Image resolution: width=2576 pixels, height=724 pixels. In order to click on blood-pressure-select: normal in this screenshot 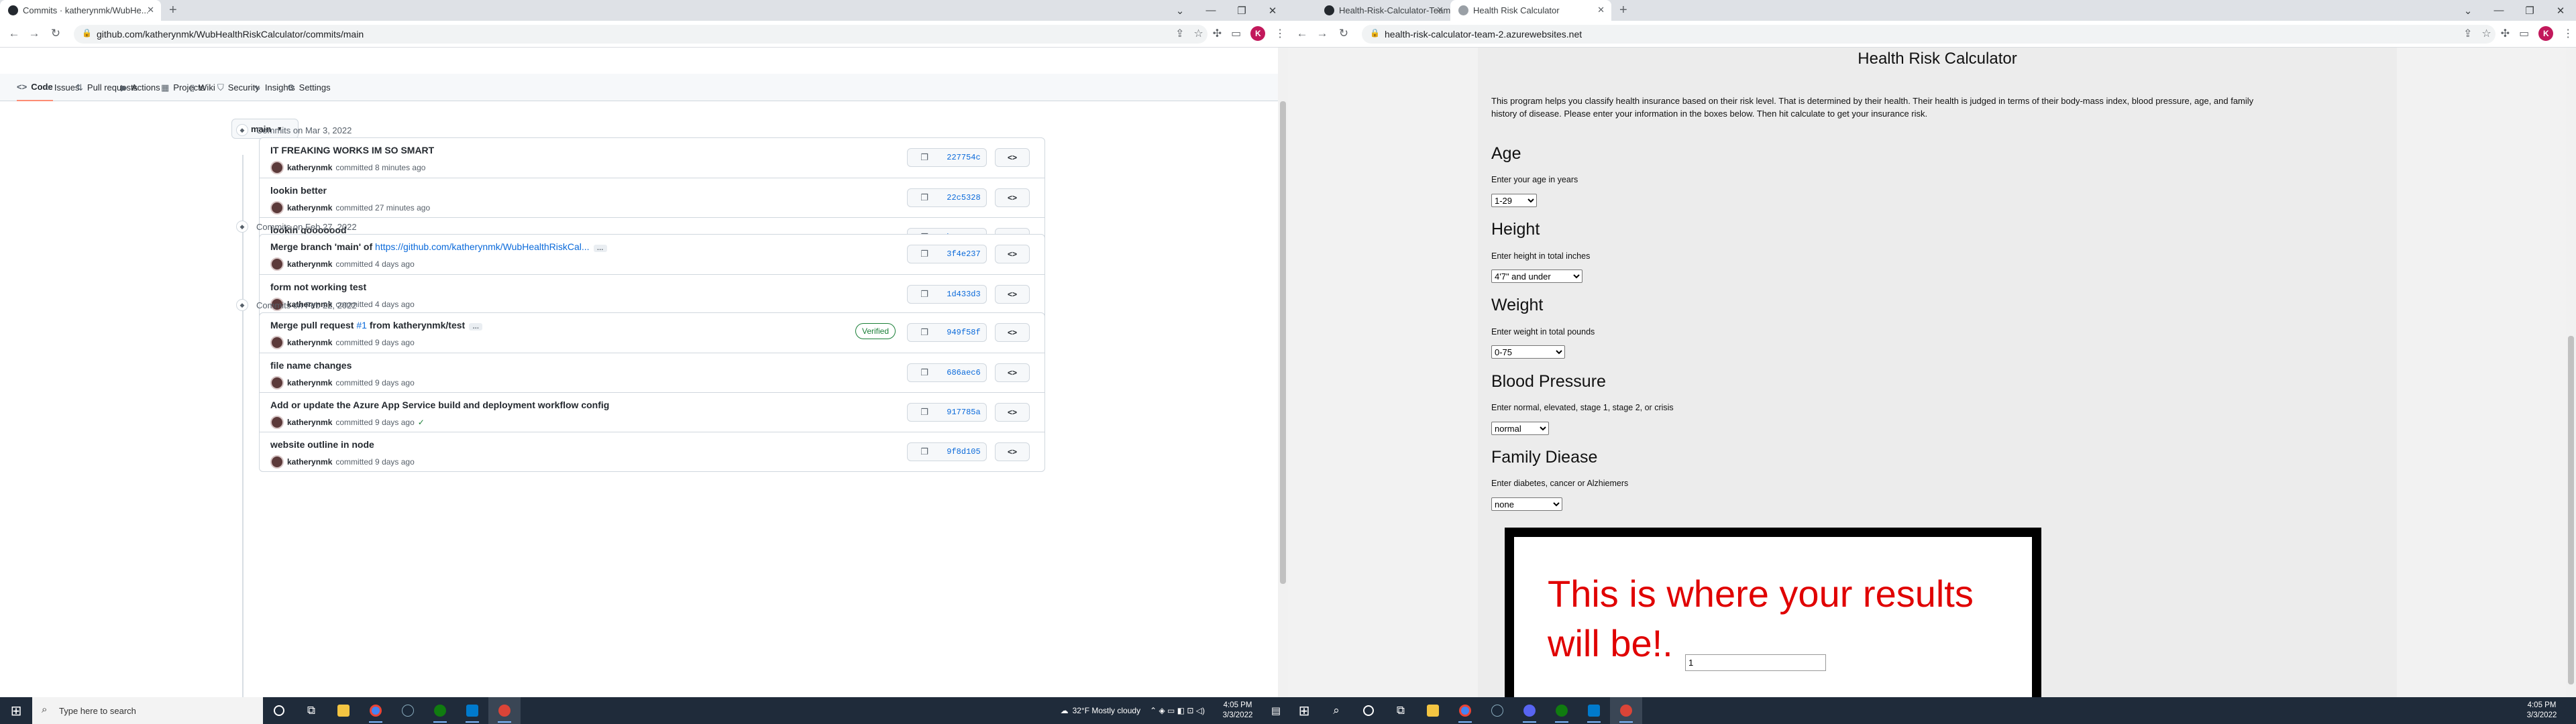, I will do `click(1520, 428)`.